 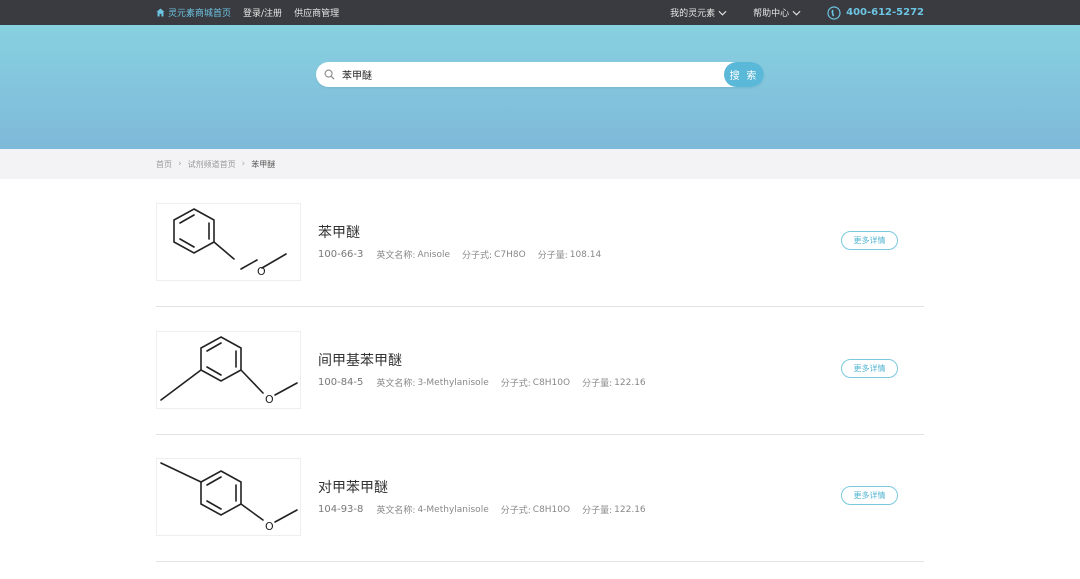 I want to click on breadcrumb-reagent-channel: 试剂频道首页, so click(x=212, y=164).